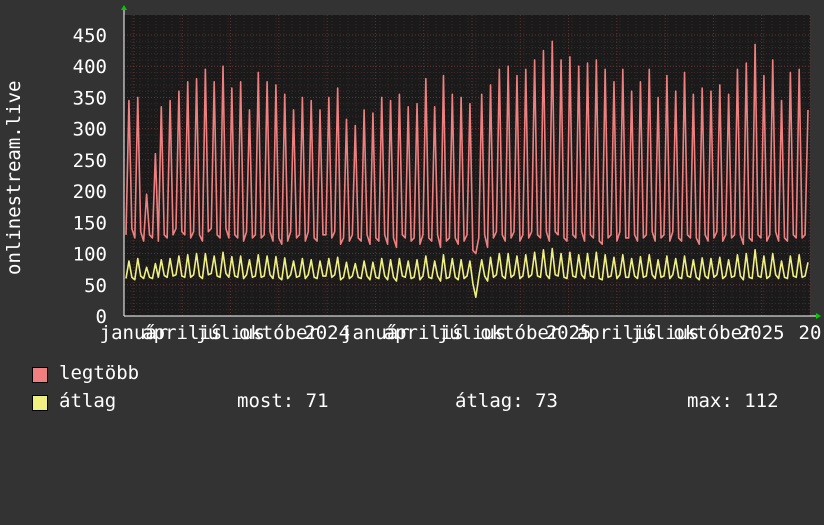 Image resolution: width=824 pixels, height=525 pixels. What do you see at coordinates (14, 178) in the screenshot?
I see `y-axis-label: onlinestream.live` at bounding box center [14, 178].